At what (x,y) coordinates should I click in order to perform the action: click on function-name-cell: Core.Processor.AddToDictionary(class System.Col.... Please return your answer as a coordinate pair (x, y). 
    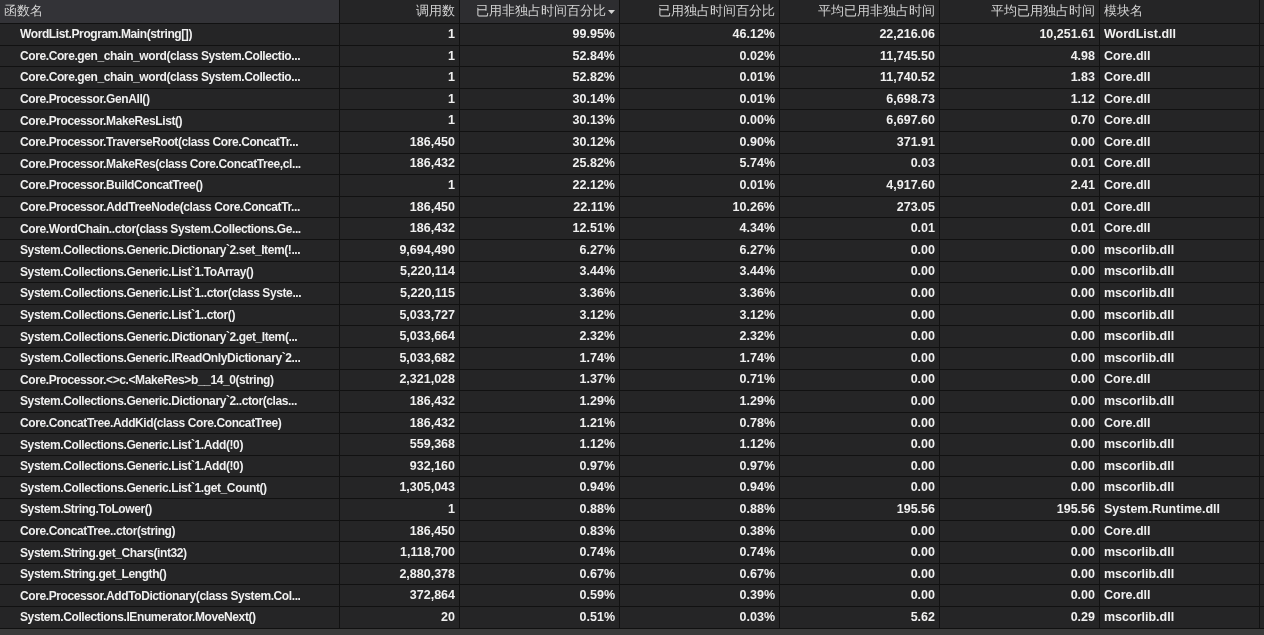
    Looking at the image, I should click on (170, 596).